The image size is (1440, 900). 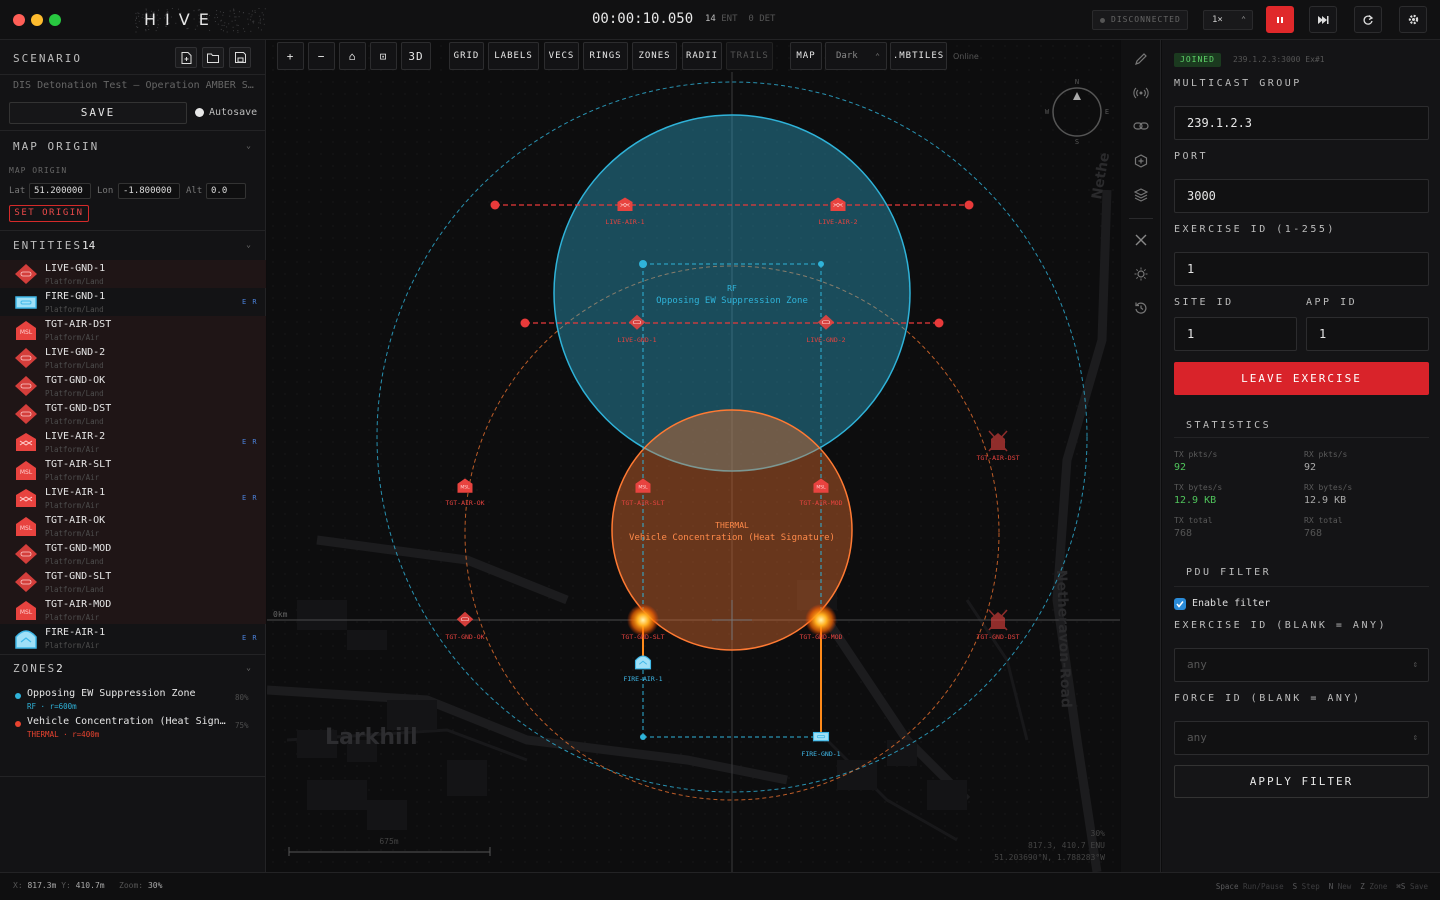 I want to click on apply-filter-button: APPLY FILTER, so click(x=1301, y=781).